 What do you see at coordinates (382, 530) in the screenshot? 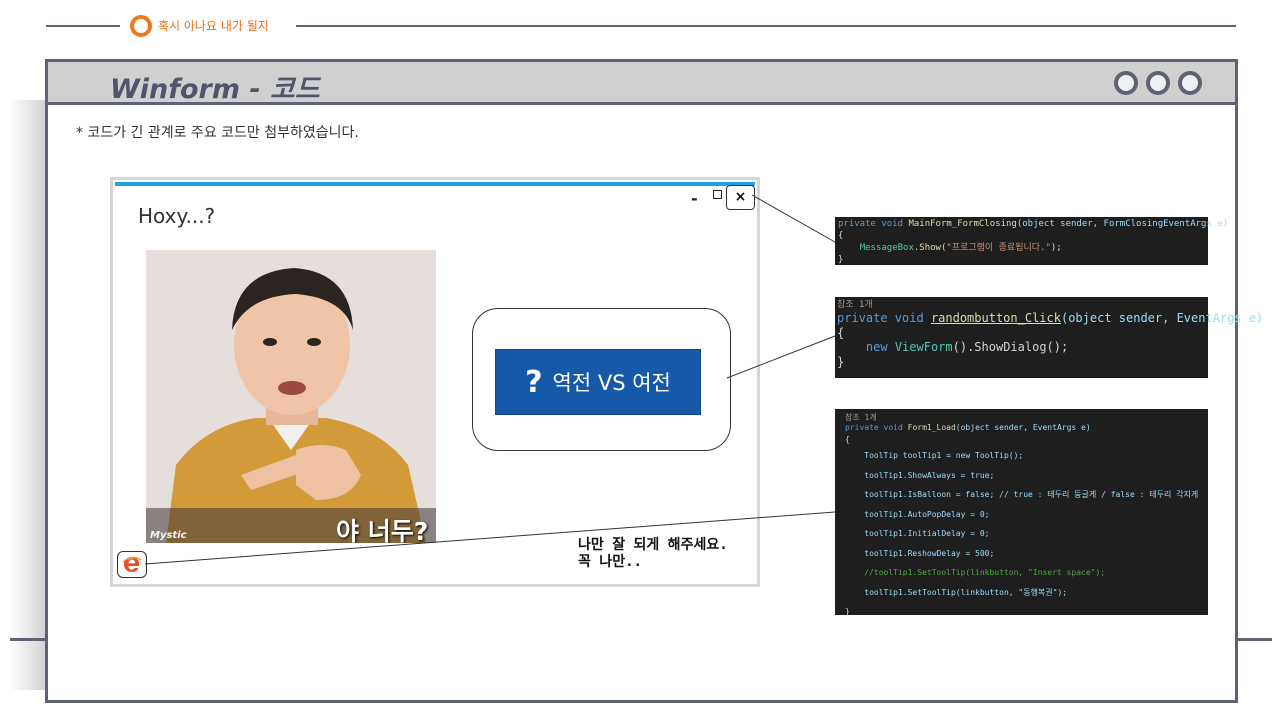
I see `photo-caption: 야 너두?` at bounding box center [382, 530].